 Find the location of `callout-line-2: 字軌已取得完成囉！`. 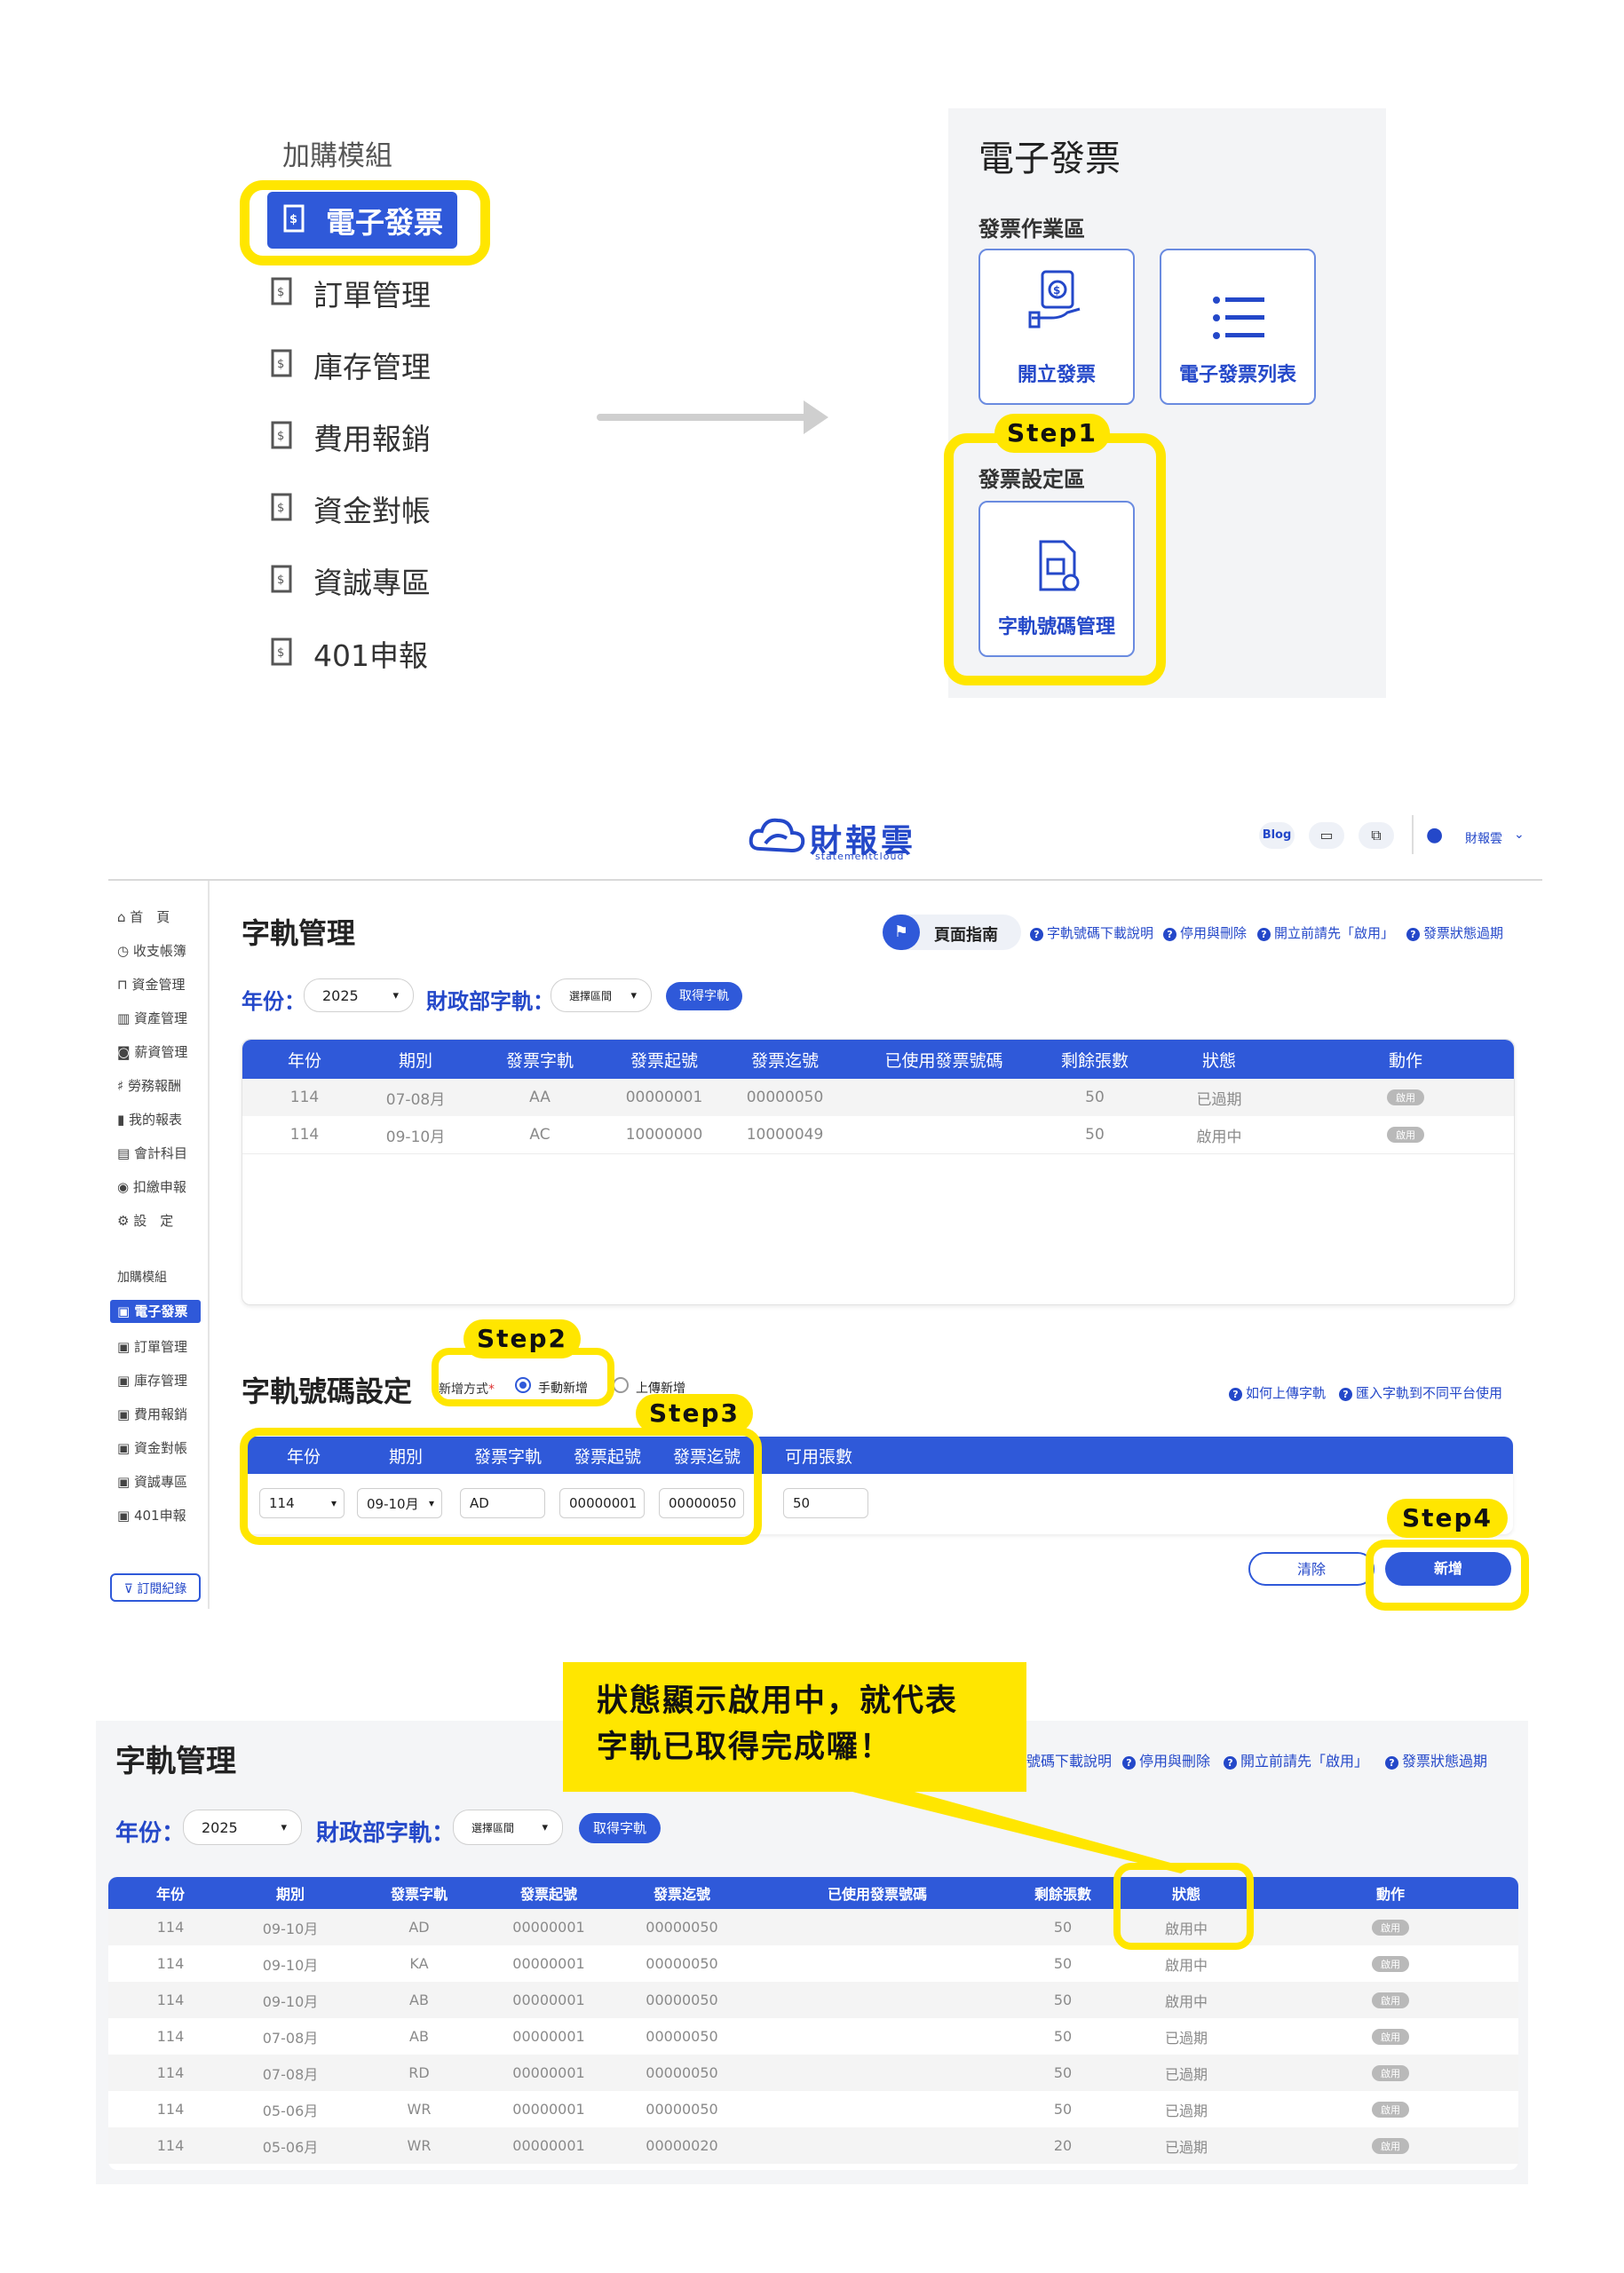

callout-line-2: 字軌已取得完成囉！ is located at coordinates (745, 1747).